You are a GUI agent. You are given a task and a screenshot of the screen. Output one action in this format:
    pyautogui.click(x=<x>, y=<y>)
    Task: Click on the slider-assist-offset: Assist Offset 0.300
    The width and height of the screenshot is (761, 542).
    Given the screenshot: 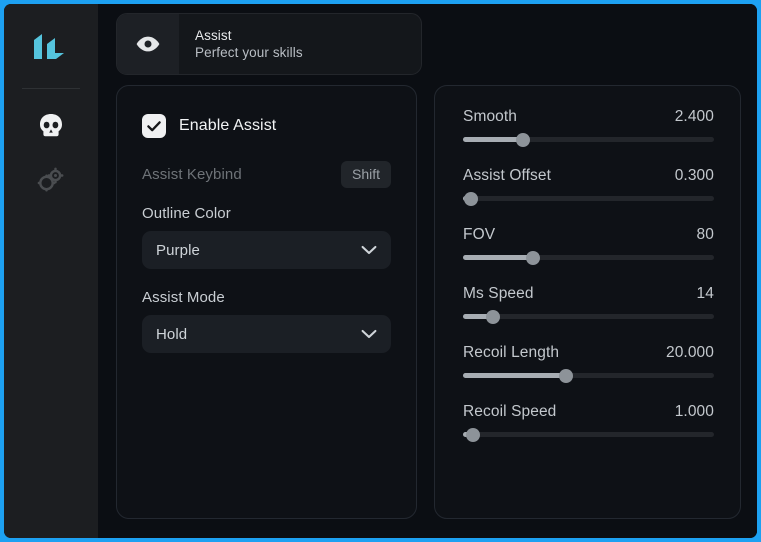 What is the action you would take?
    pyautogui.click(x=588, y=186)
    